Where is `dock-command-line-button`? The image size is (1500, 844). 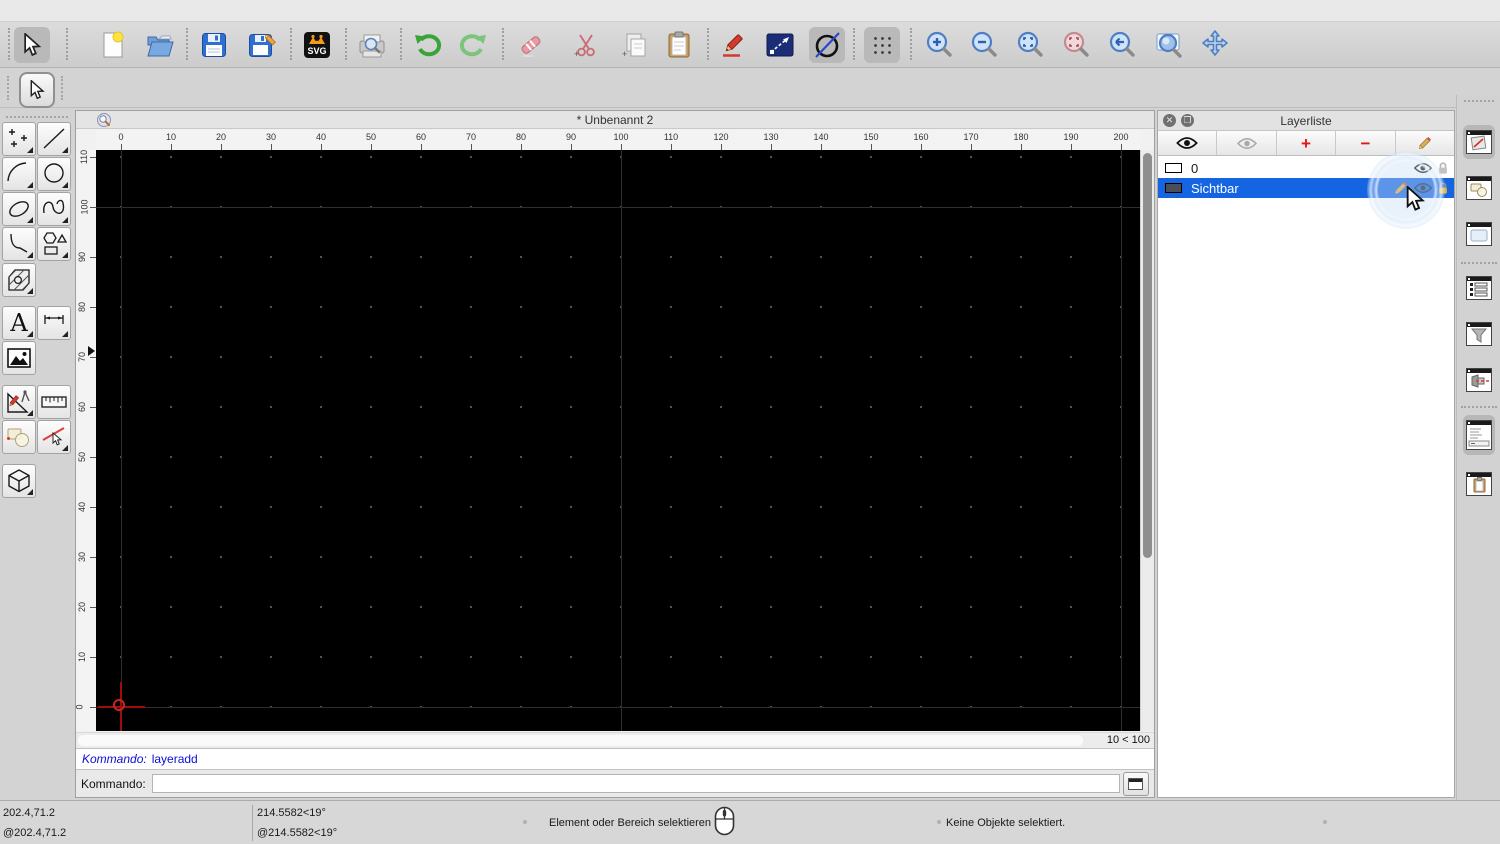
dock-command-line-button is located at coordinates (1479, 435).